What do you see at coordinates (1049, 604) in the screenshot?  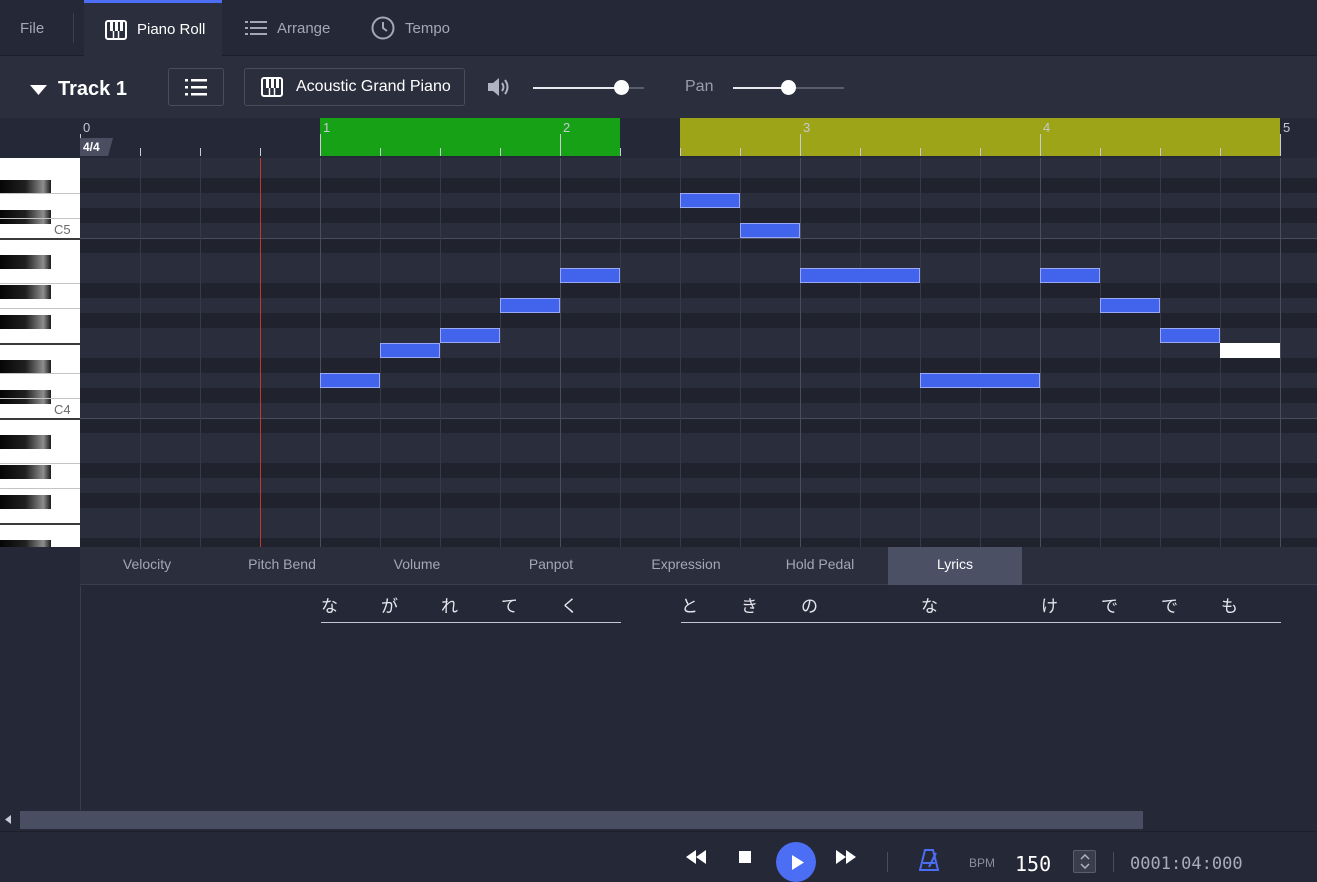 I see `lyric-syllable: け` at bounding box center [1049, 604].